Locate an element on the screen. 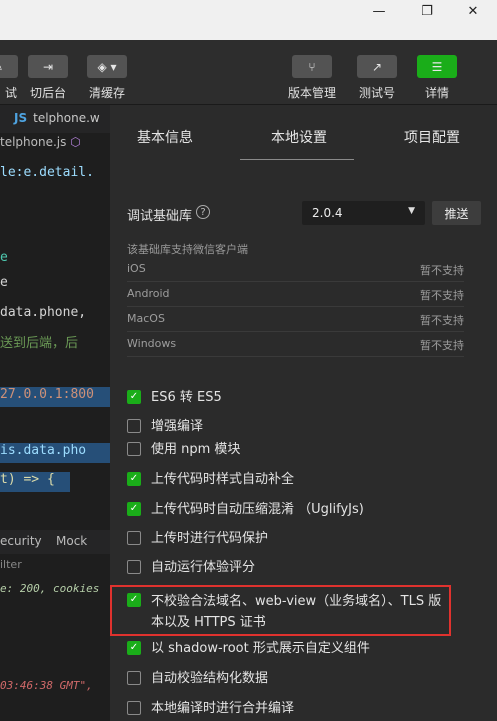 This screenshot has width=497, height=721. code-text: le:e.detail. is located at coordinates (47, 172).